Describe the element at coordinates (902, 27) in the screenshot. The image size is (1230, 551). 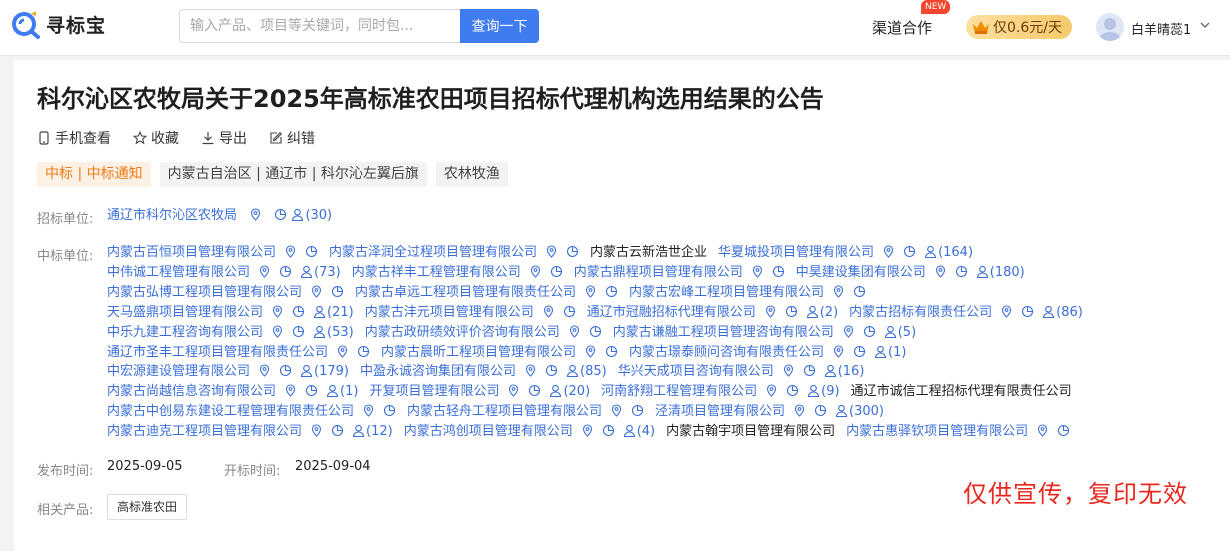
I see `channel-cooperation-link: 渠道合作` at that location.